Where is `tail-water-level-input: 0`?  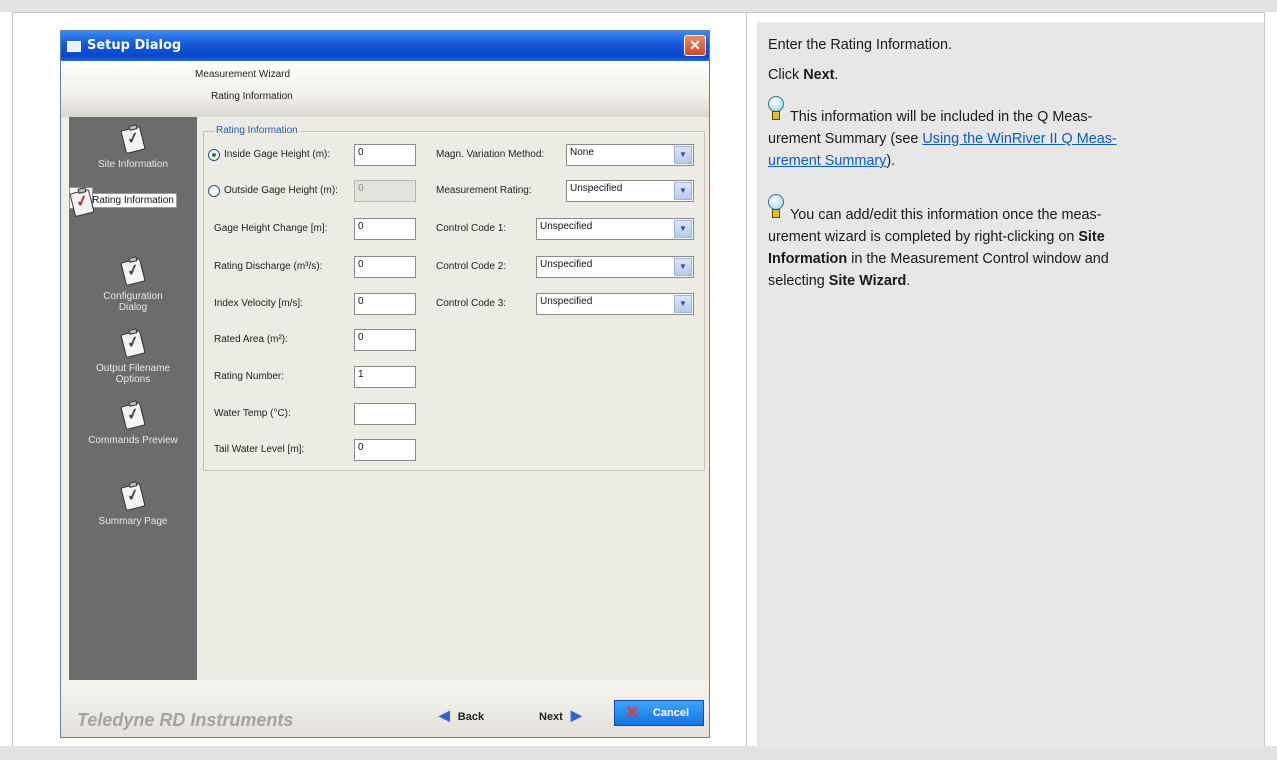 tail-water-level-input: 0 is located at coordinates (385, 450).